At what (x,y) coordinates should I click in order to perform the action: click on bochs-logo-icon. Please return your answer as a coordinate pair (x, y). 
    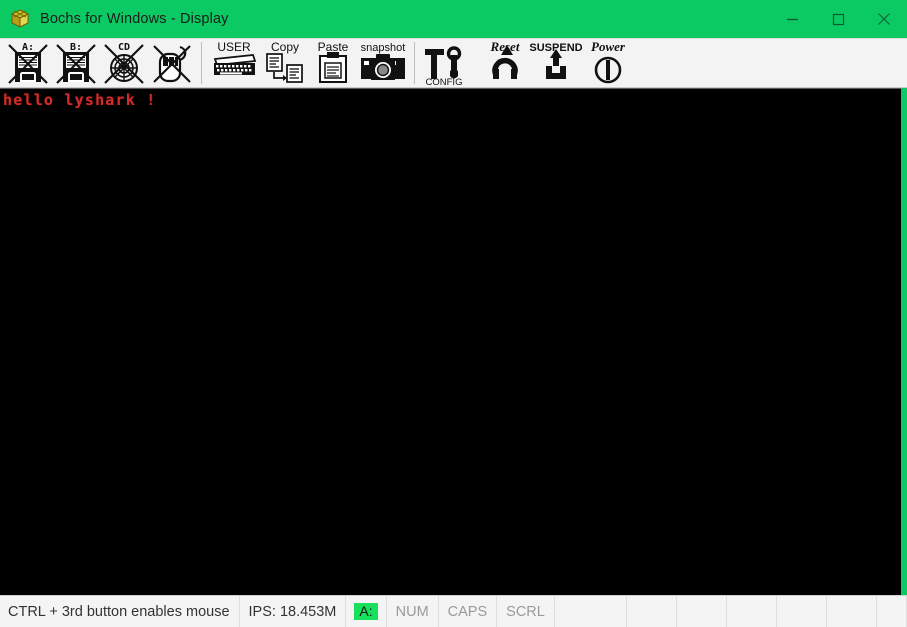
    Looking at the image, I should click on (20, 19).